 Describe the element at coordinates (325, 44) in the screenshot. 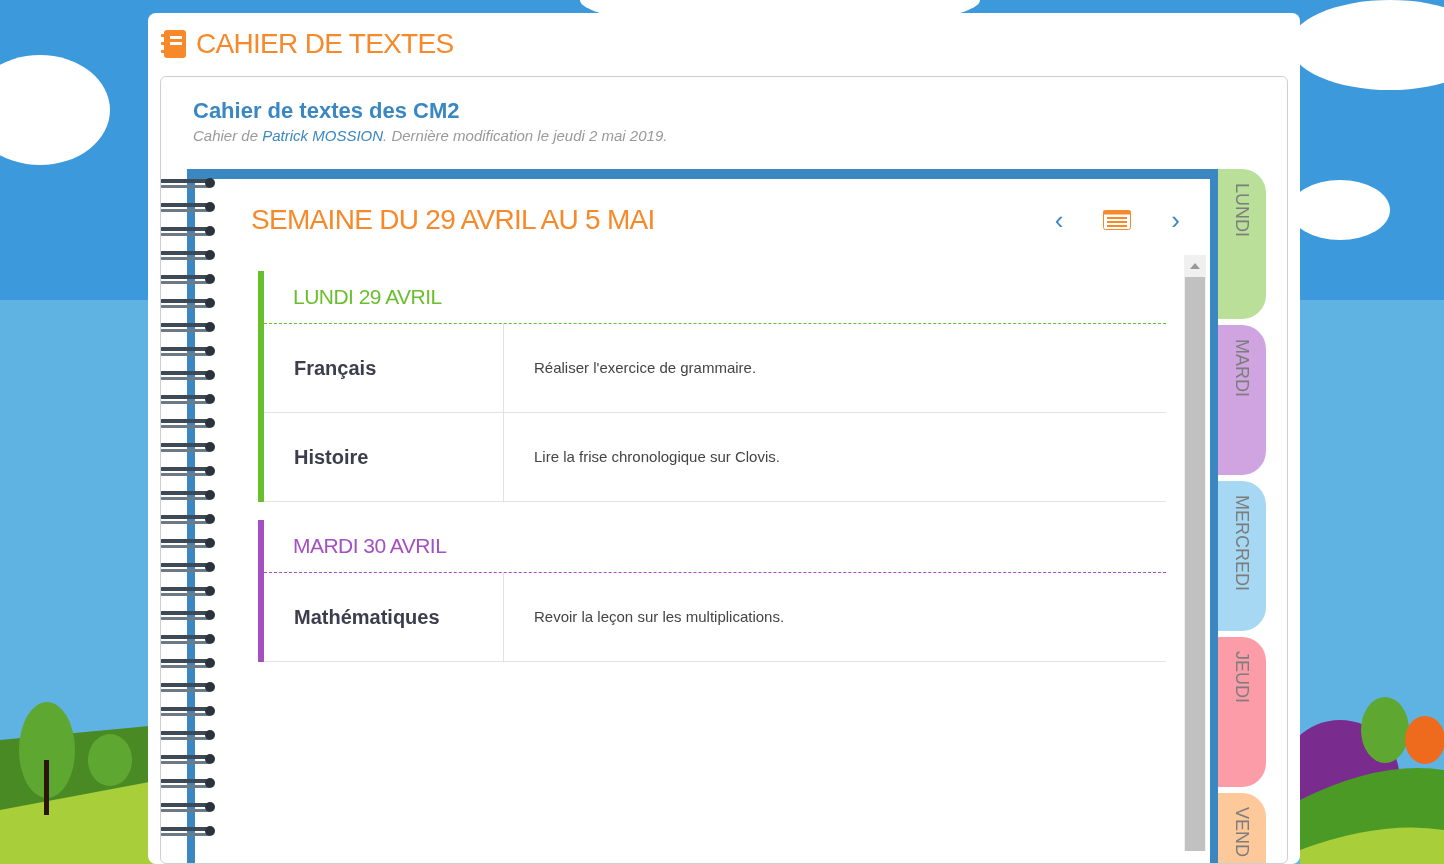

I see `app-title: CAHIER DE TEXTES` at that location.